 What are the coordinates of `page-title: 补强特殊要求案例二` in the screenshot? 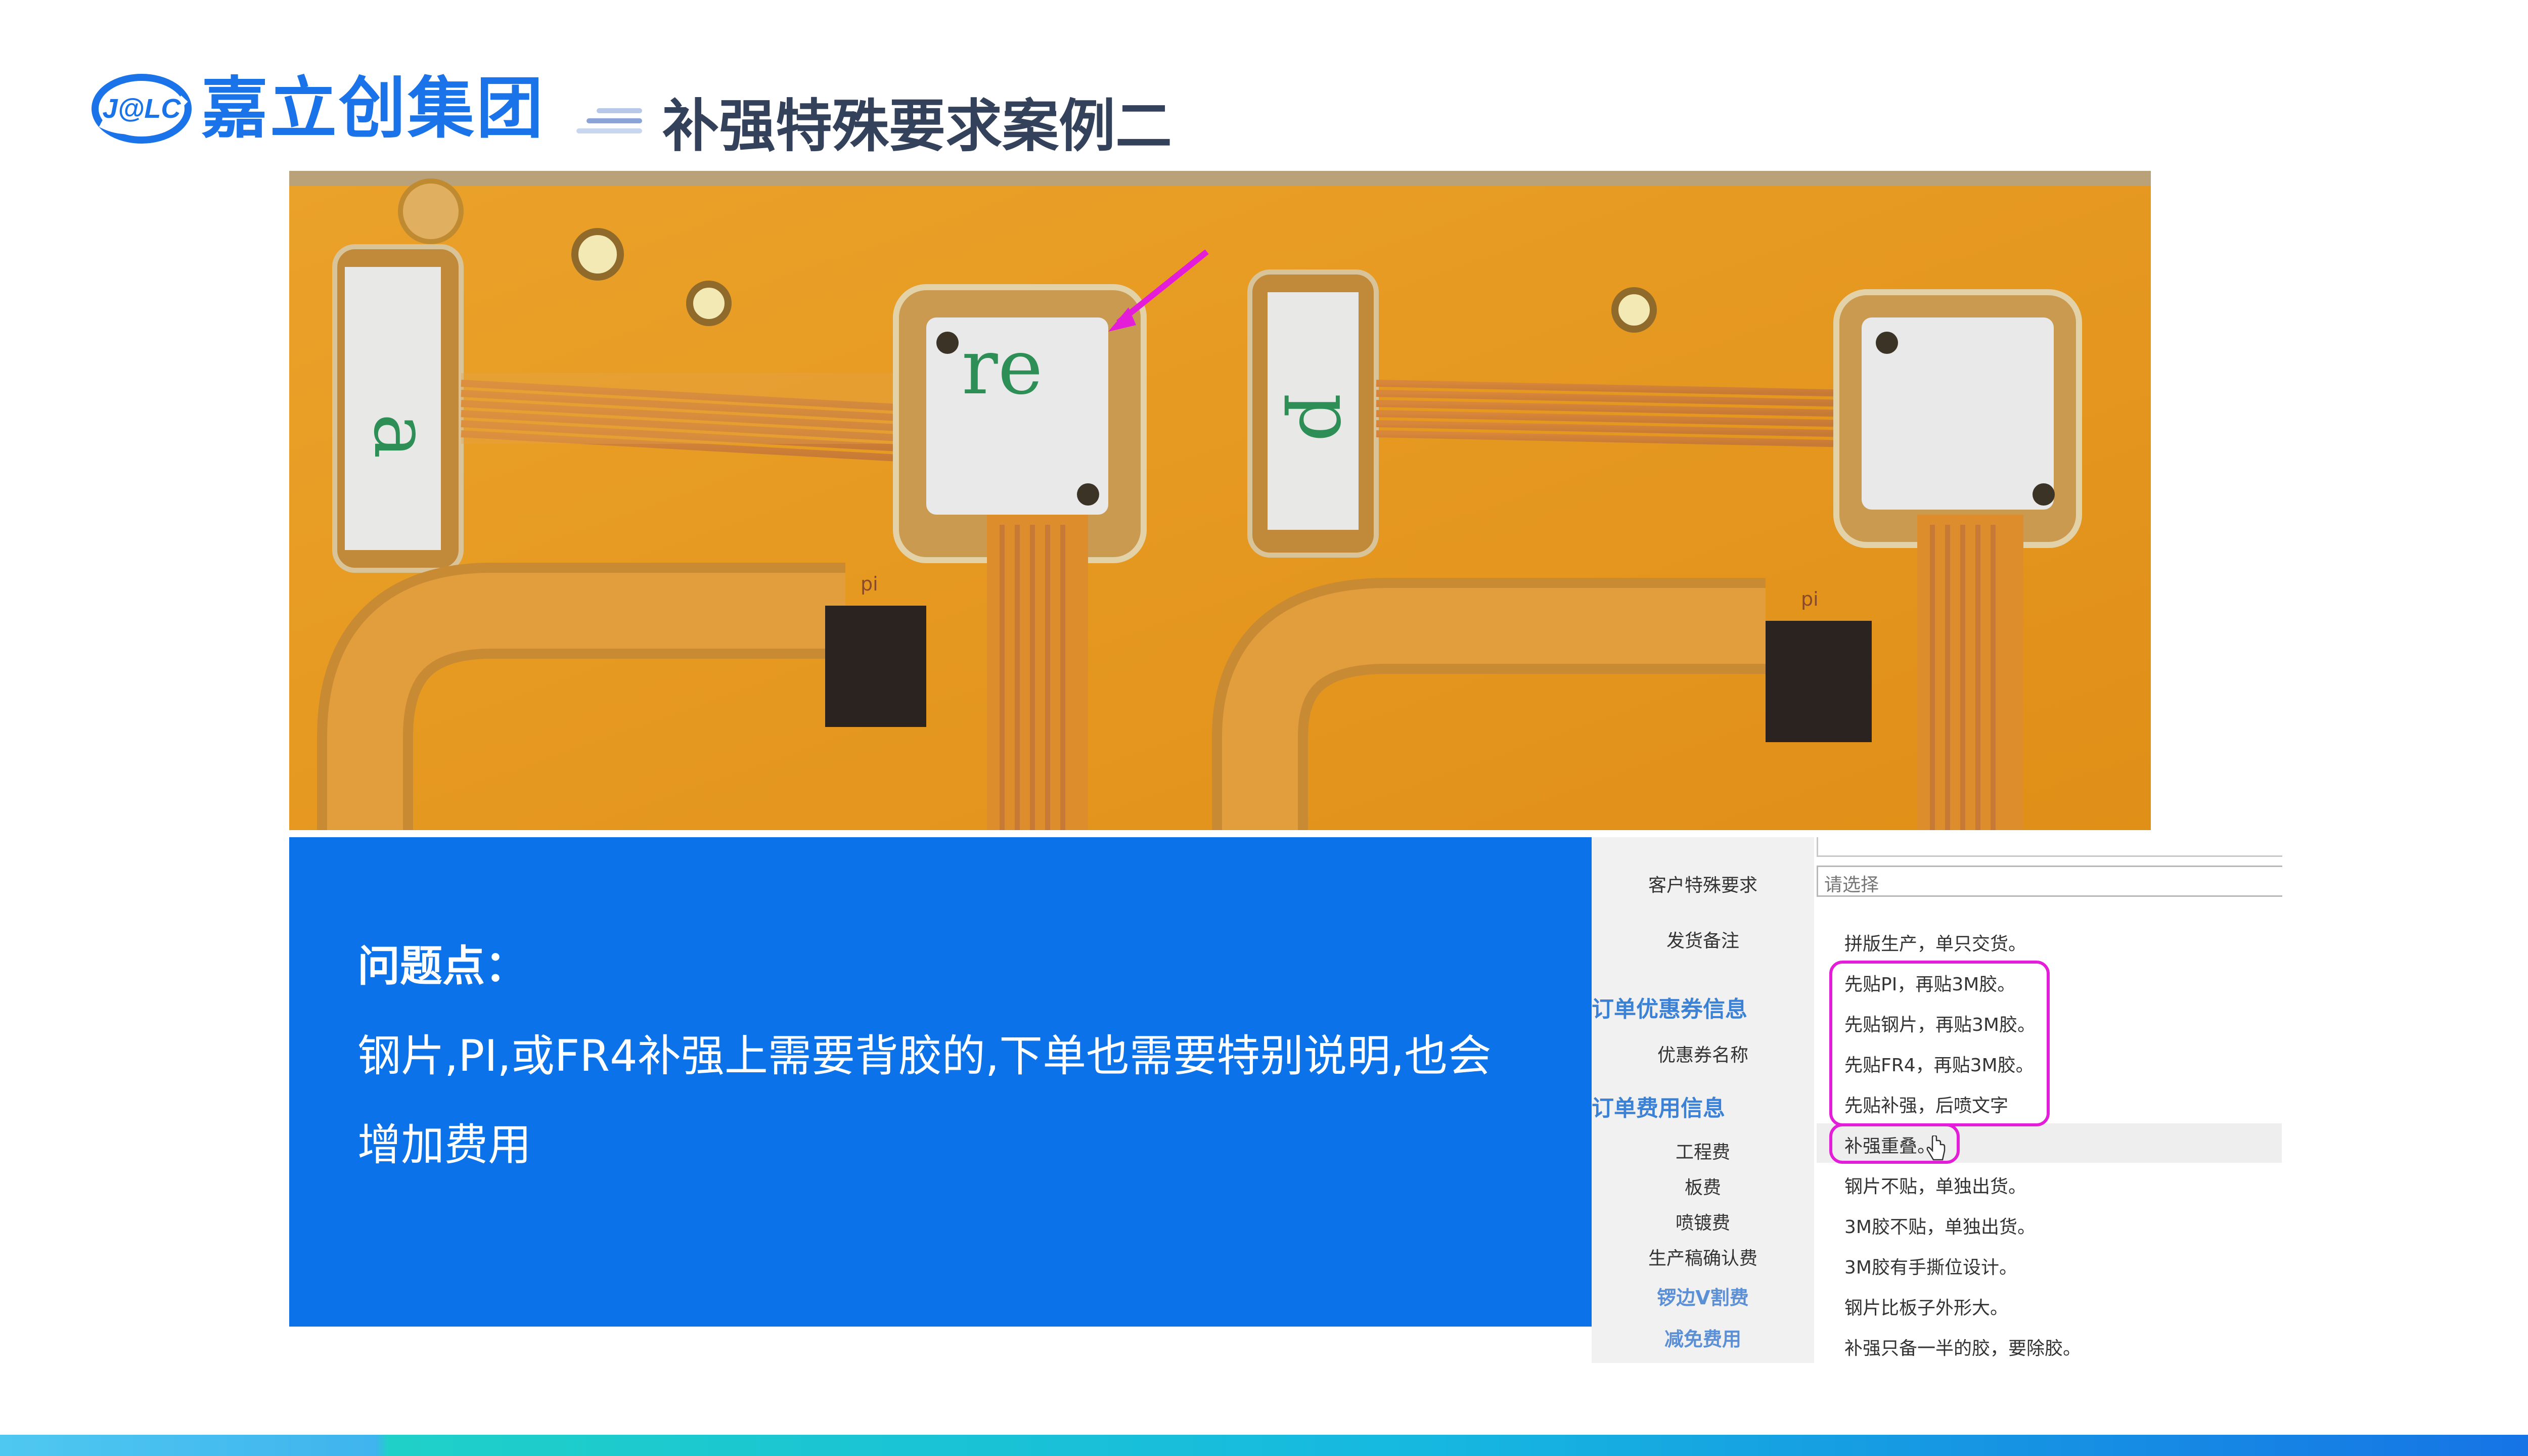 It's located at (917, 126).